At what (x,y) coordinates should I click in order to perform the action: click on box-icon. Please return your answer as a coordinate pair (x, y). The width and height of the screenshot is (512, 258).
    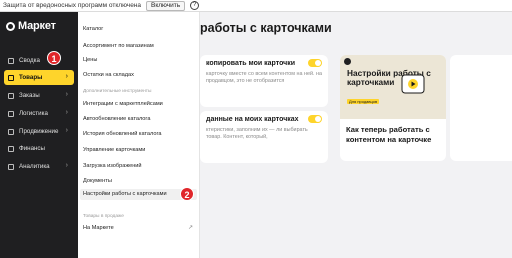
    Looking at the image, I should click on (11, 77).